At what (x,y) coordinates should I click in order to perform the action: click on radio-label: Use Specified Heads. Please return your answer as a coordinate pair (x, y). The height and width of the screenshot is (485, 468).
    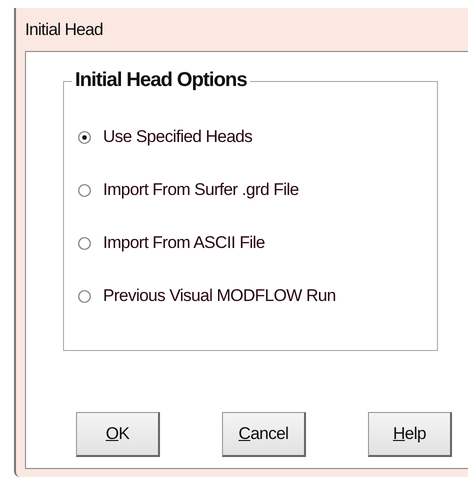
    Looking at the image, I should click on (177, 137).